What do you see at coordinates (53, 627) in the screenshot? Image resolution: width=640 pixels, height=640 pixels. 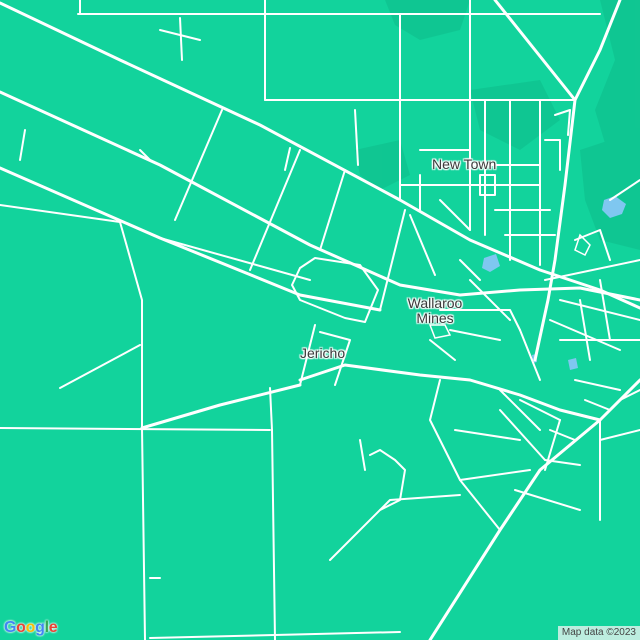 I see `logo-letter: e` at bounding box center [53, 627].